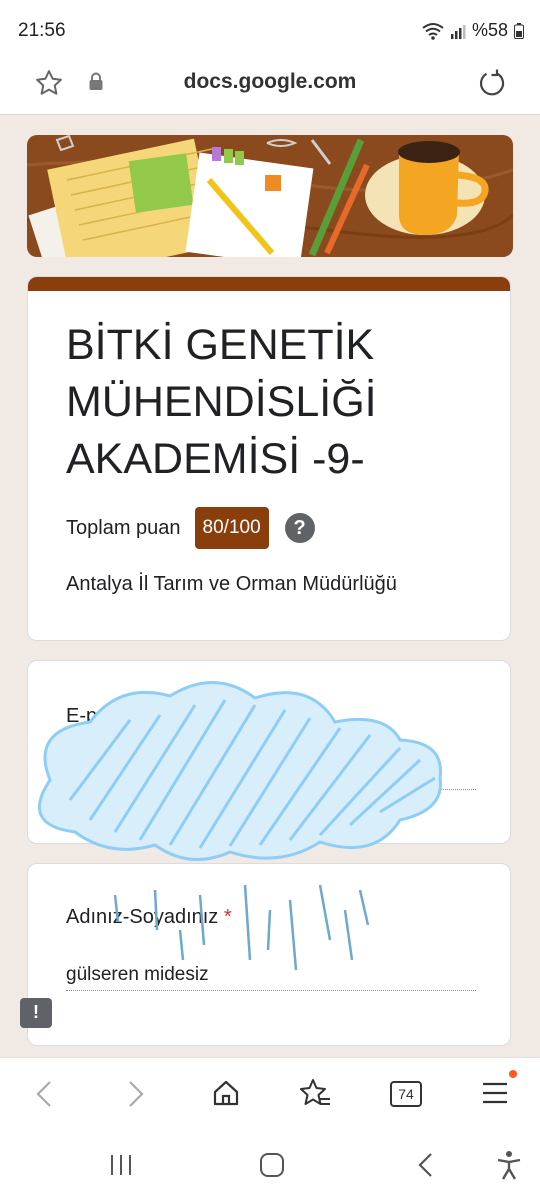 The image size is (540, 1200). I want to click on system-back-icon, so click(425, 1165).